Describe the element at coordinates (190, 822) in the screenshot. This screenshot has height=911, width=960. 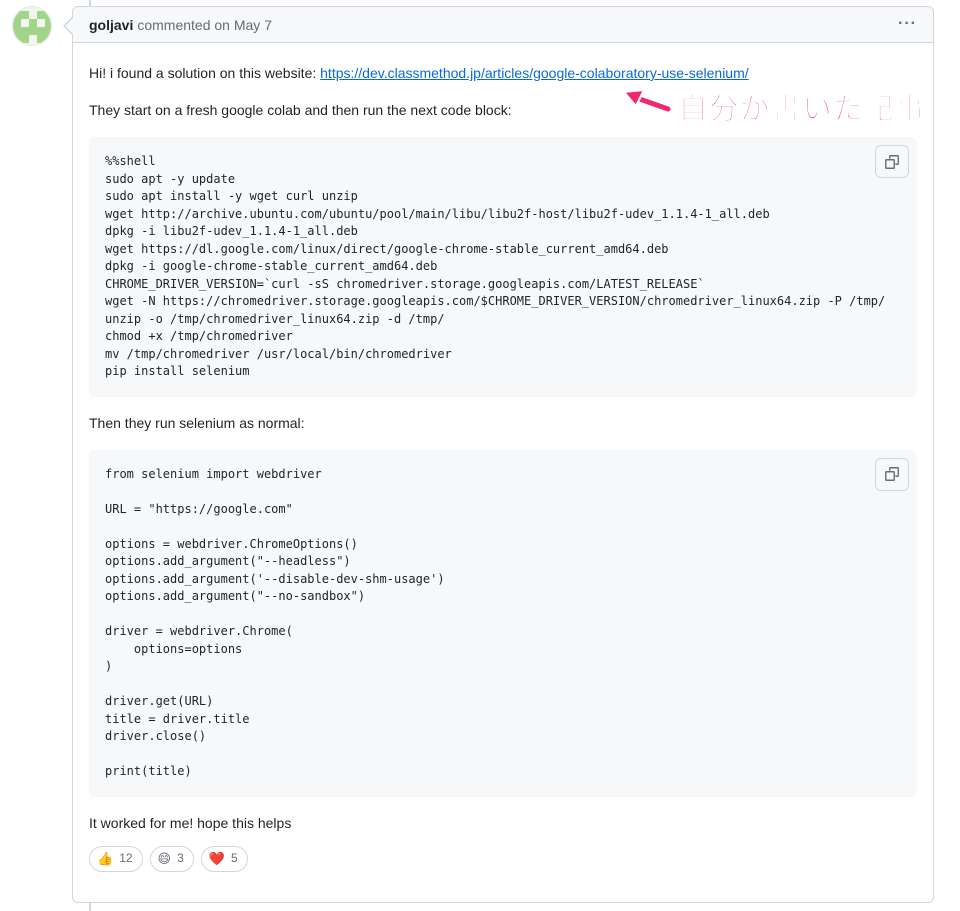
I see `paragraph-closing: It worked for me! hope this helps` at that location.